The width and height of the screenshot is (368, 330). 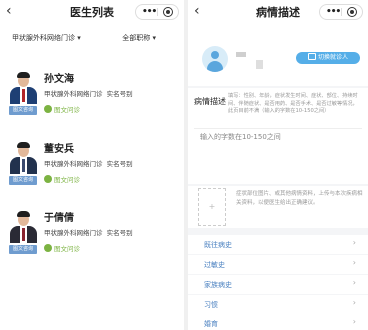 I want to click on doctor-card: 图文咨询 于倩倩 甲状腺外科网络门诊 实名号别 图文问诊, so click(x=92, y=234).